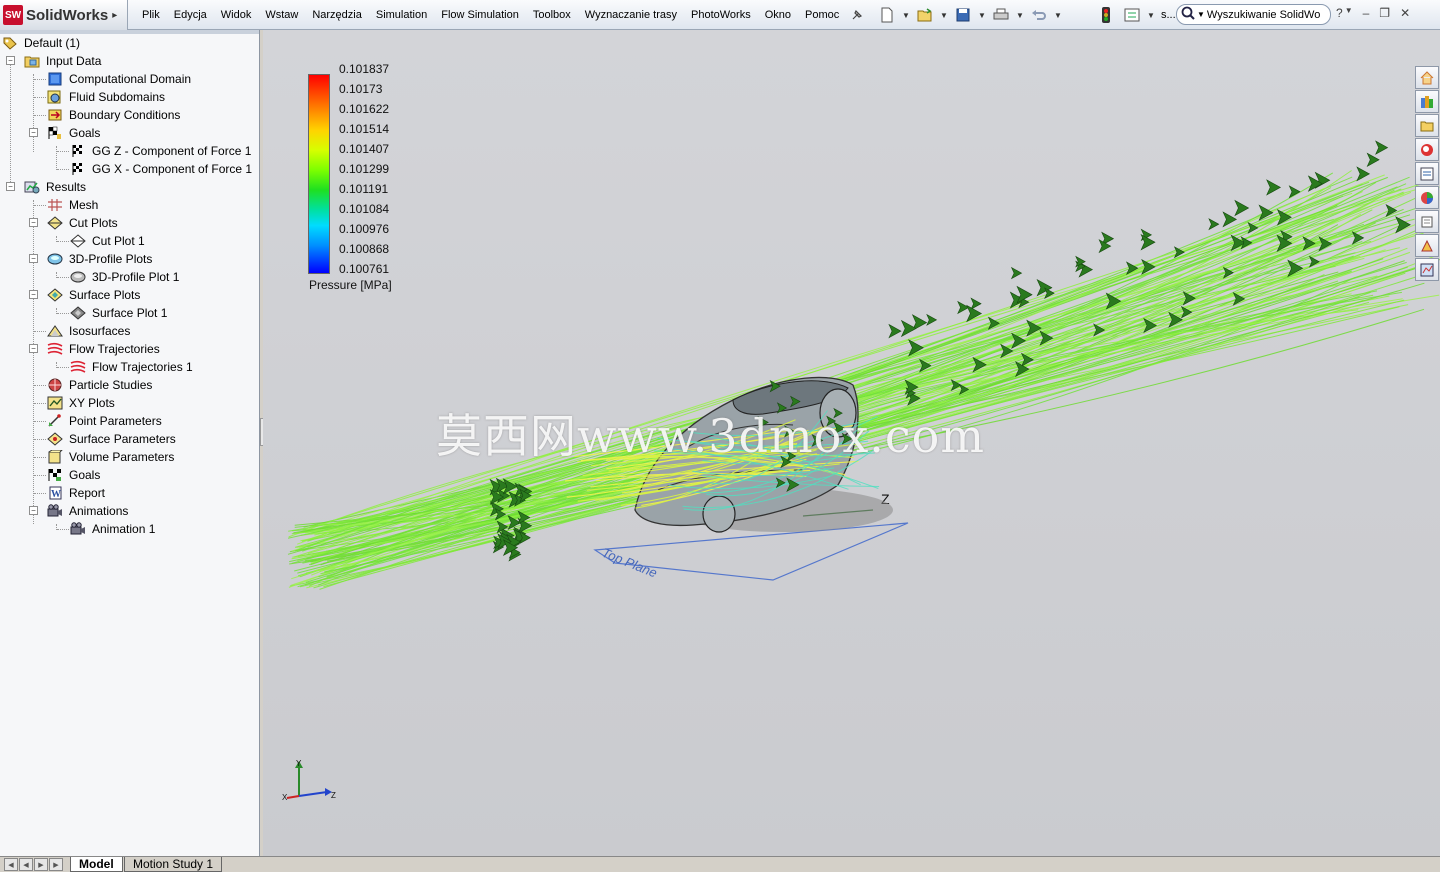 Image resolution: width=1440 pixels, height=872 pixels. Describe the element at coordinates (480, 15) in the screenshot. I see `menu-flow-simulation: Flow Simulation` at that location.